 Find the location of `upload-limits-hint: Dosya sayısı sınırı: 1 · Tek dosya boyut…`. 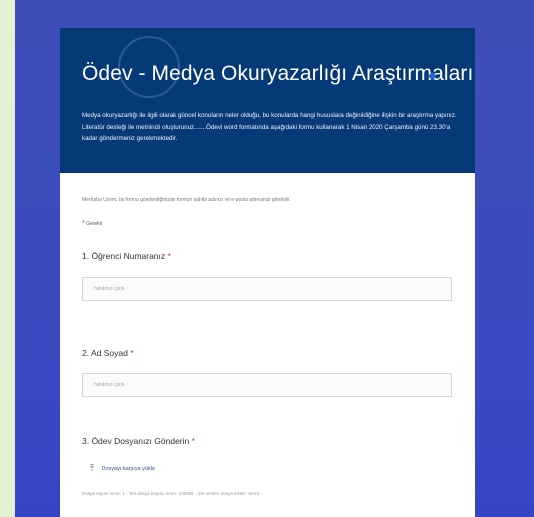

upload-limits-hint: Dosya sayısı sınırı: 1 · Tek dosya boyut… is located at coordinates (171, 493).